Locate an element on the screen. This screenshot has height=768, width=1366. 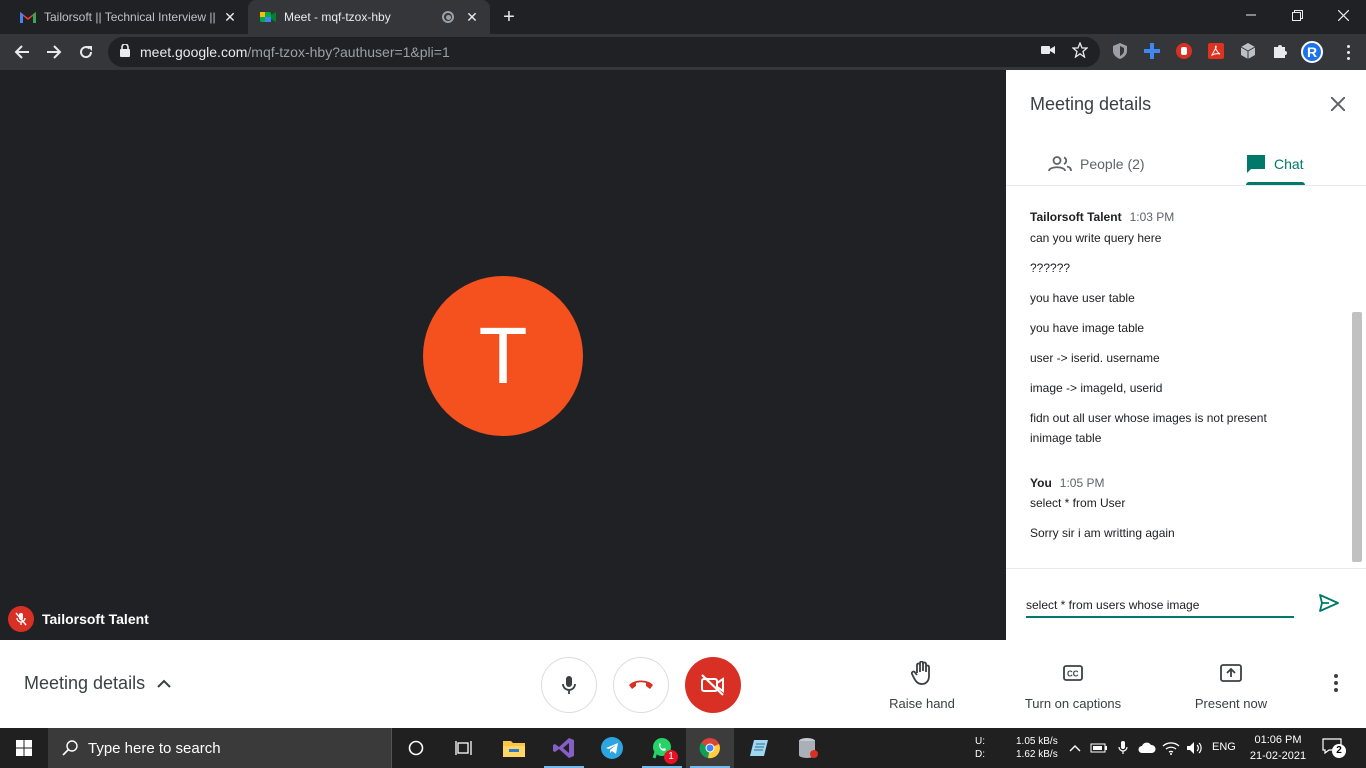
microphone-button is located at coordinates (569, 685).